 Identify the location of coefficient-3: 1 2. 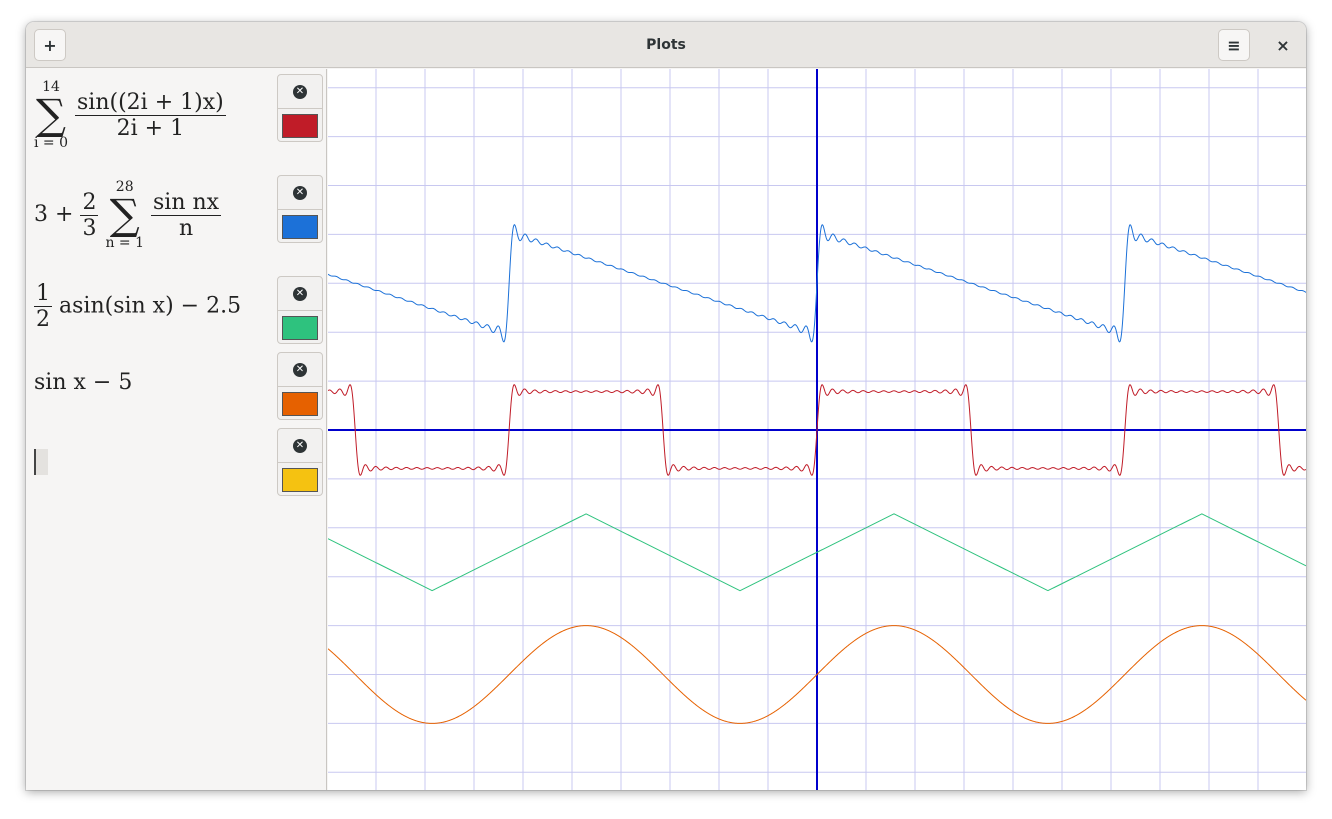
(43, 306).